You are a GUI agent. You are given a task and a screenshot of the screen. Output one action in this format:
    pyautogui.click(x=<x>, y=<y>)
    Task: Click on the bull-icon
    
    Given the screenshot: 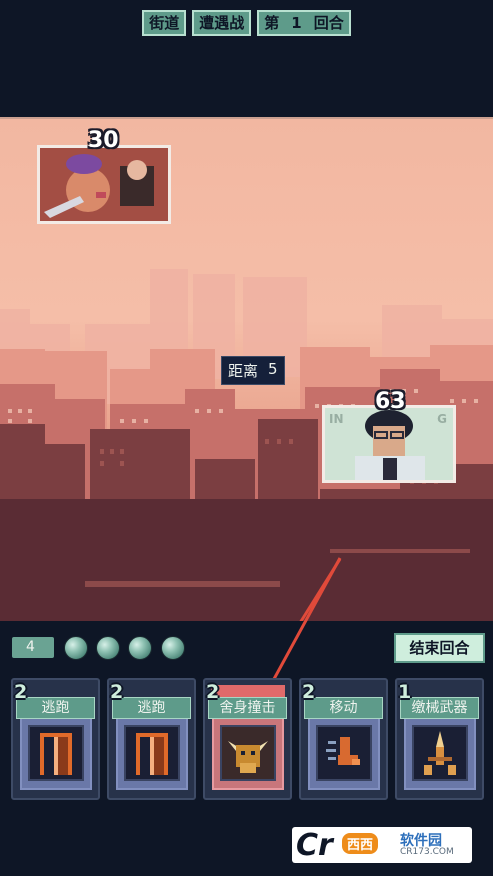 What is the action you would take?
    pyautogui.click(x=248, y=753)
    